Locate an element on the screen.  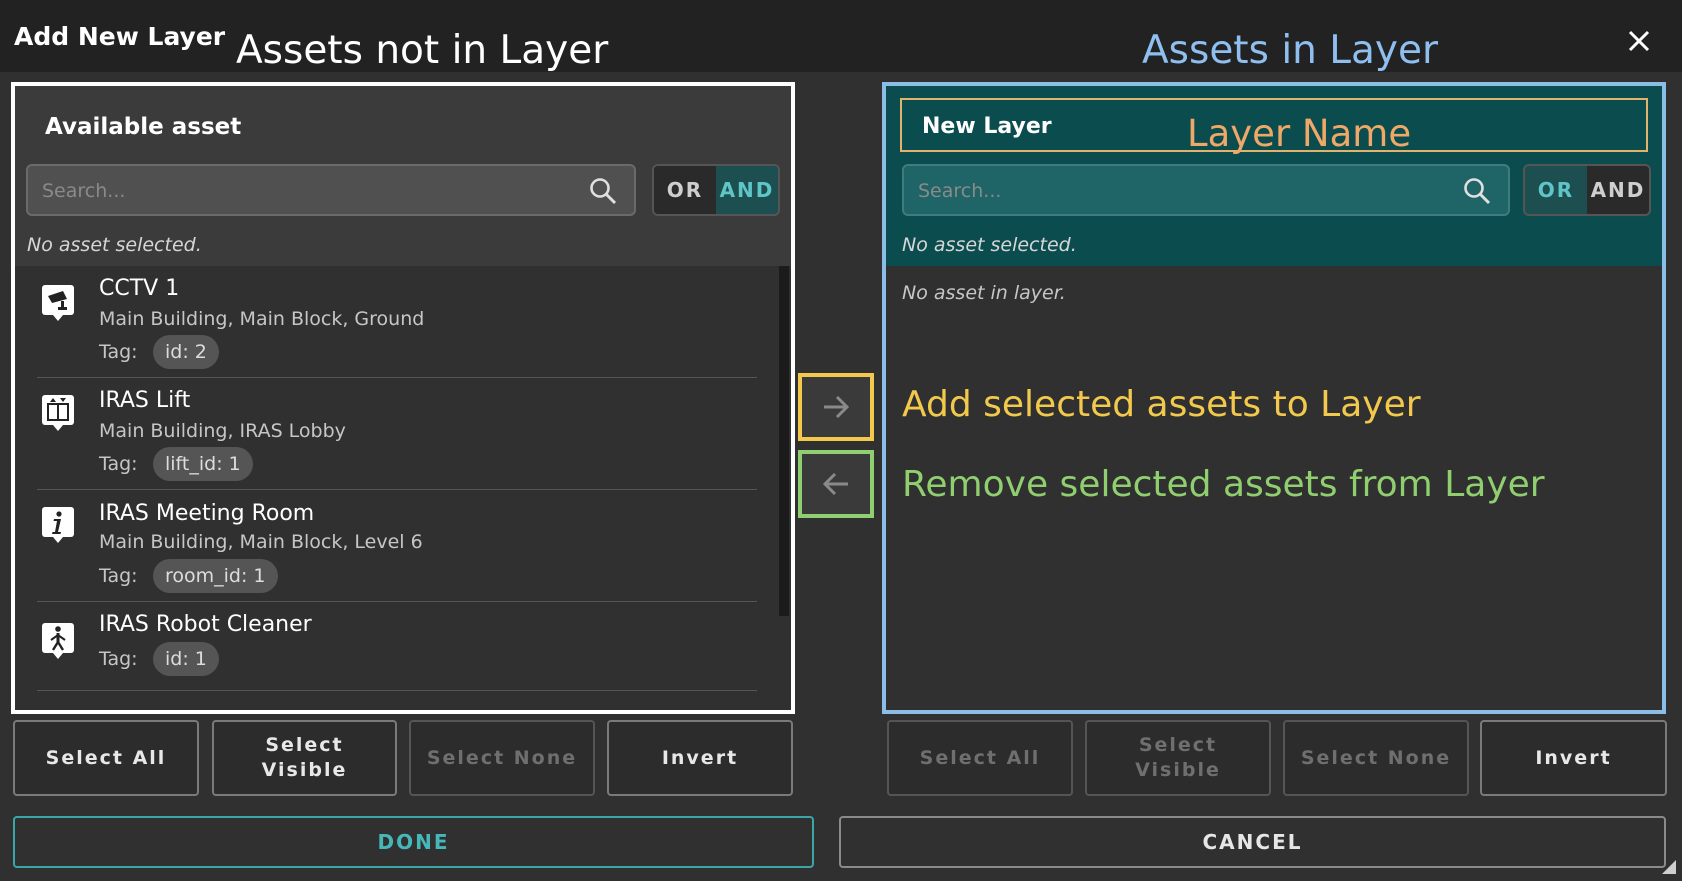
available-assets-search is located at coordinates (331, 190).